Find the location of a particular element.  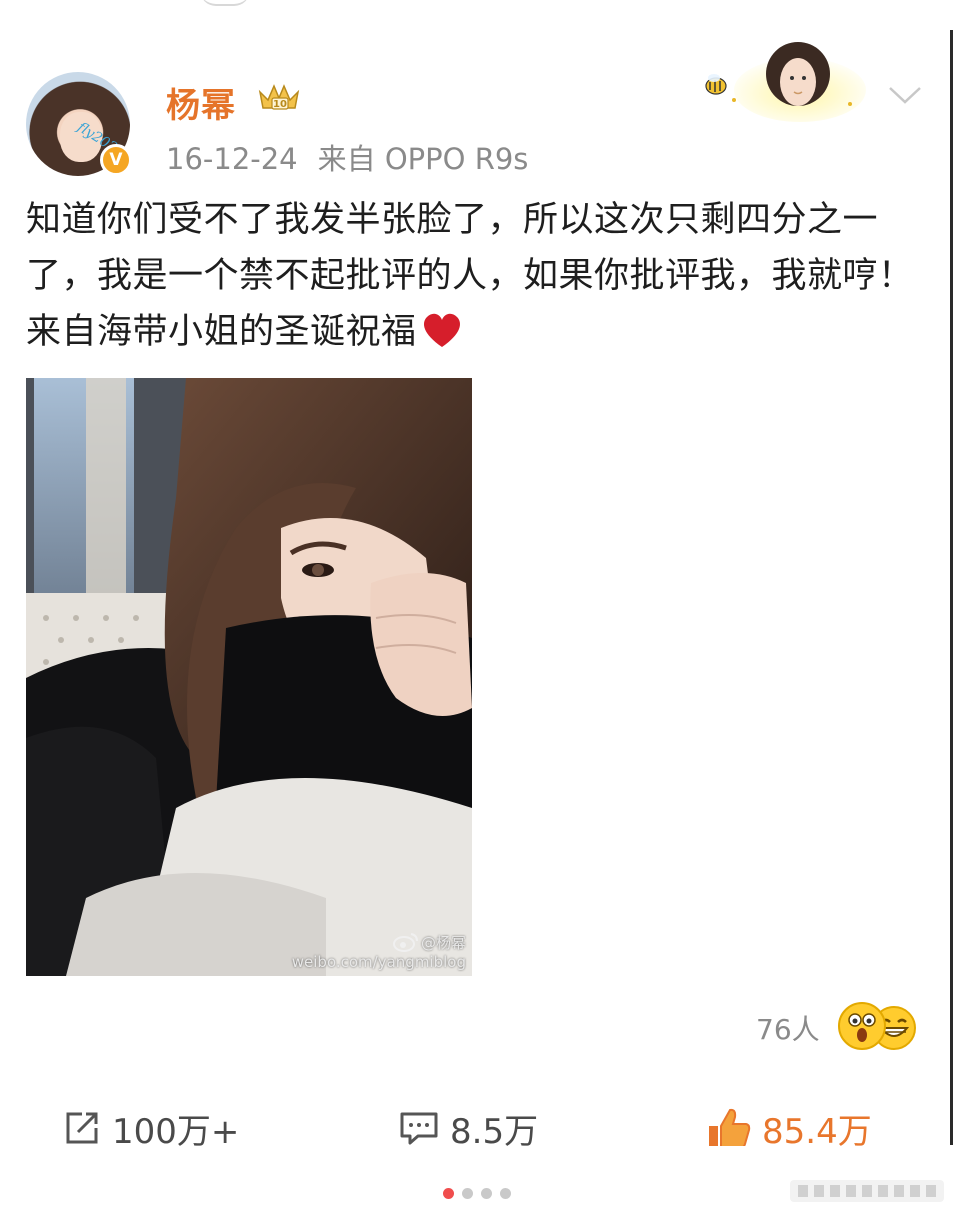

pager-dot-active is located at coordinates (448, 1193).